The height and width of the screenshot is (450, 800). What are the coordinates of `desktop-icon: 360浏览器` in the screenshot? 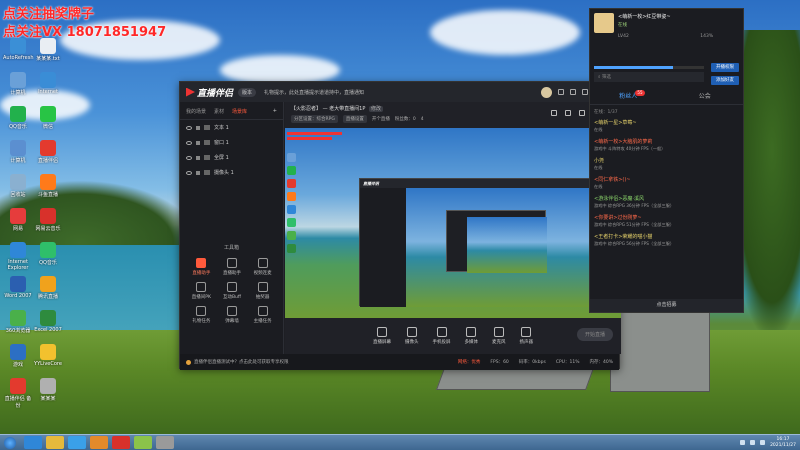 It's located at (18, 322).